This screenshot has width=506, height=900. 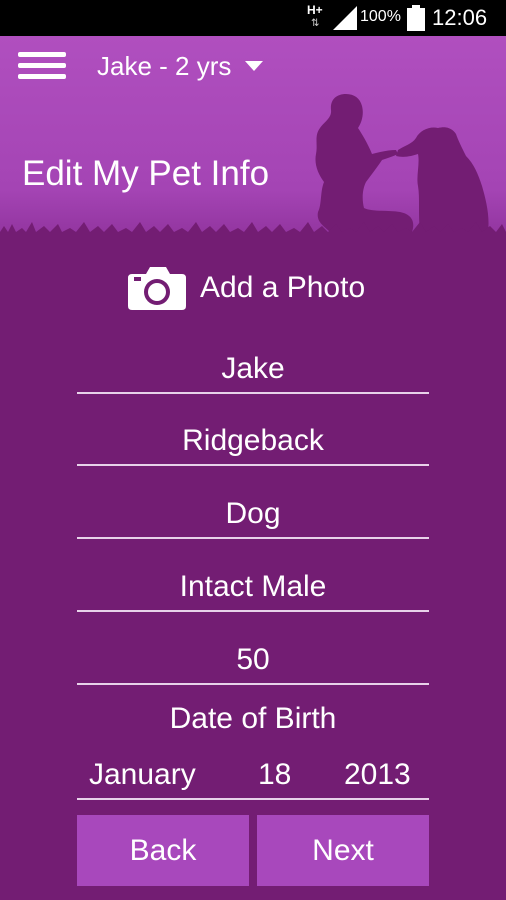 I want to click on battery-icon, so click(x=416, y=18).